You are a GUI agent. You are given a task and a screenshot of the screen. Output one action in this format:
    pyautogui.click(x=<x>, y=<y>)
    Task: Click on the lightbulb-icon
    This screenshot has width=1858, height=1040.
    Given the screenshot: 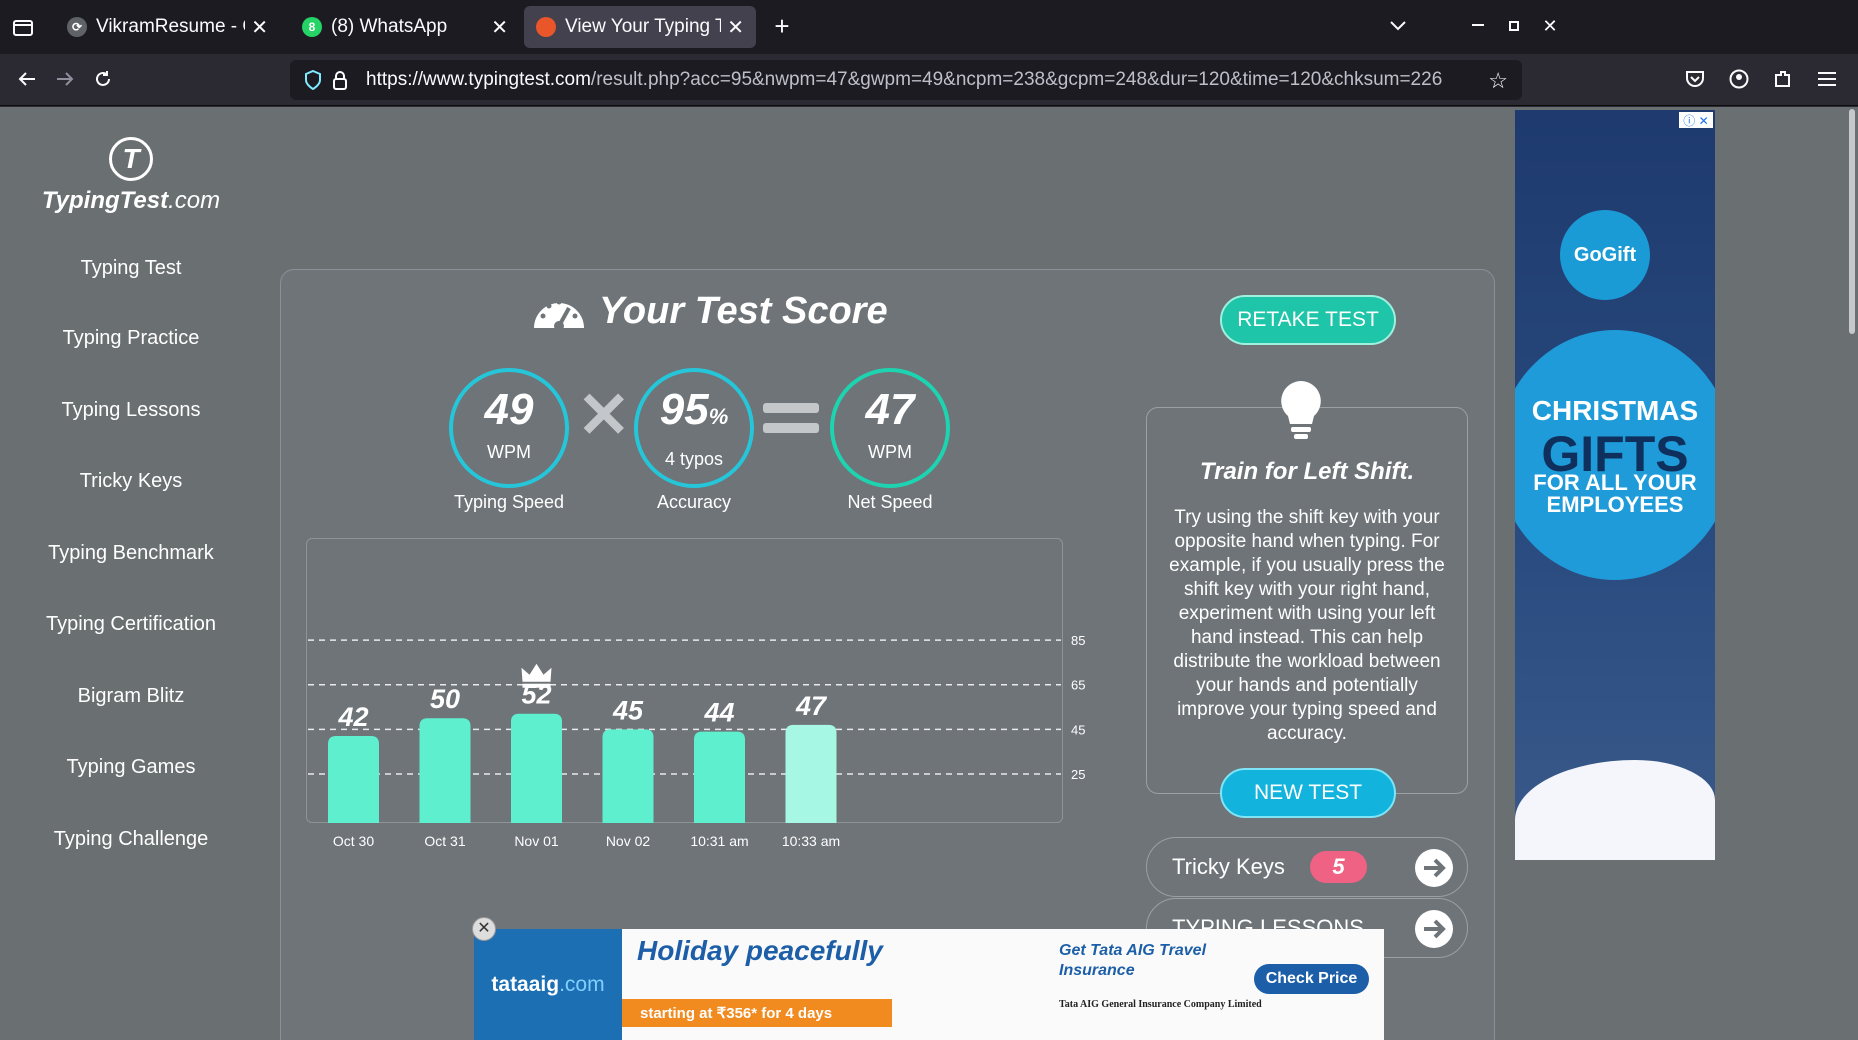 What is the action you would take?
    pyautogui.click(x=1301, y=410)
    